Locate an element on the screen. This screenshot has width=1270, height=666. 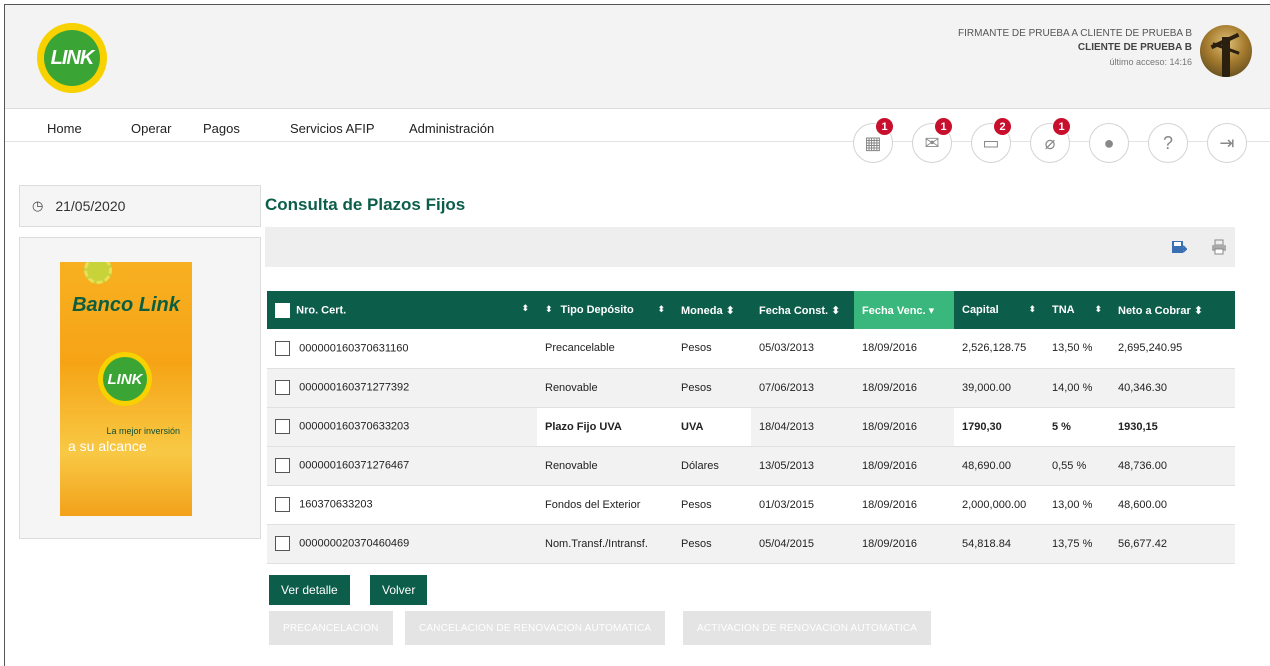
nav-servicios-afip: Servicios AFIP is located at coordinates (332, 128).